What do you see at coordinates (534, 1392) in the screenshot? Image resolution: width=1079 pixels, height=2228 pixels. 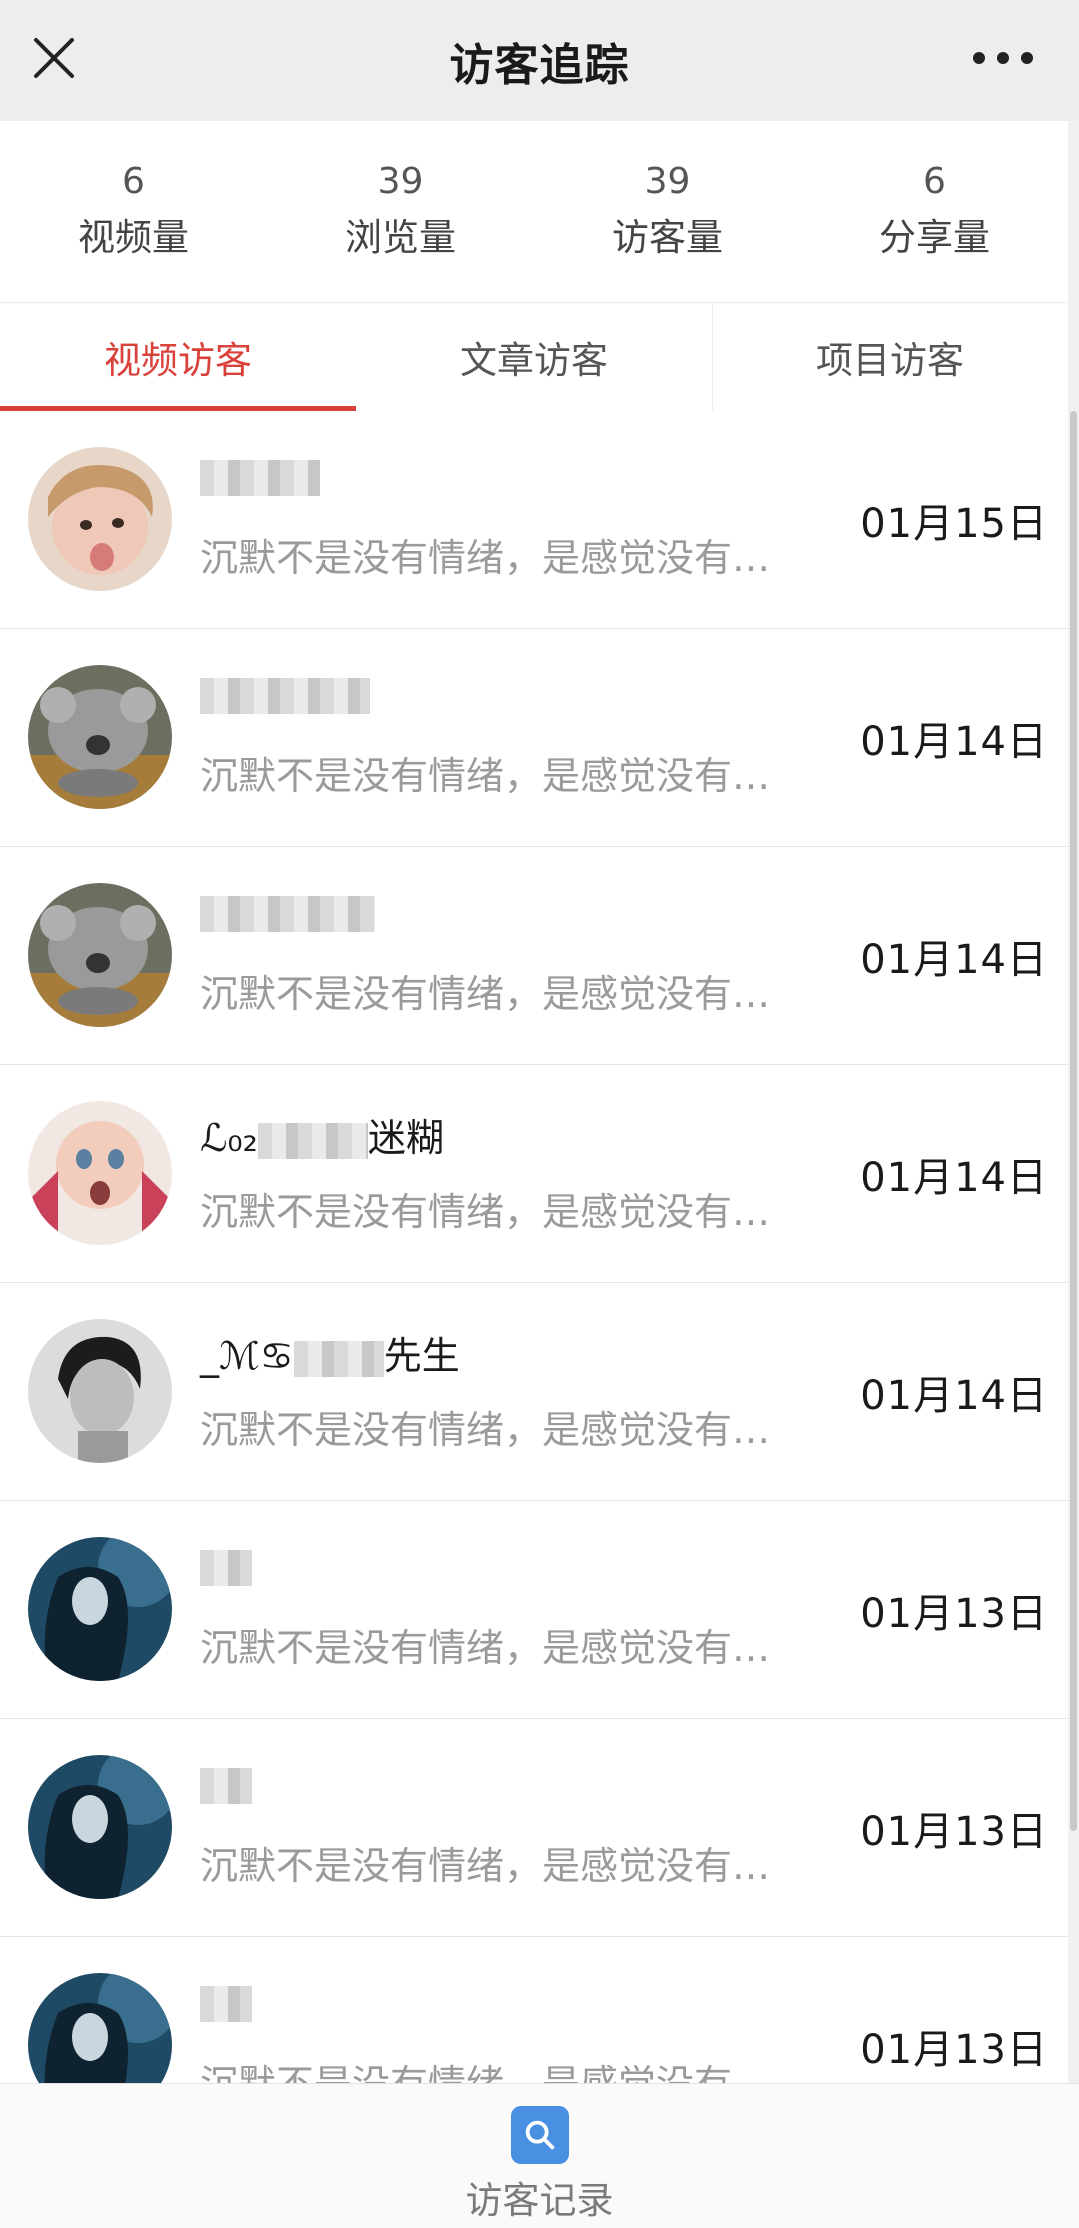 I see `list-item: _ℳ♋ 先生 沉默不是没有情绪，是感觉没有… 01月14日` at bounding box center [534, 1392].